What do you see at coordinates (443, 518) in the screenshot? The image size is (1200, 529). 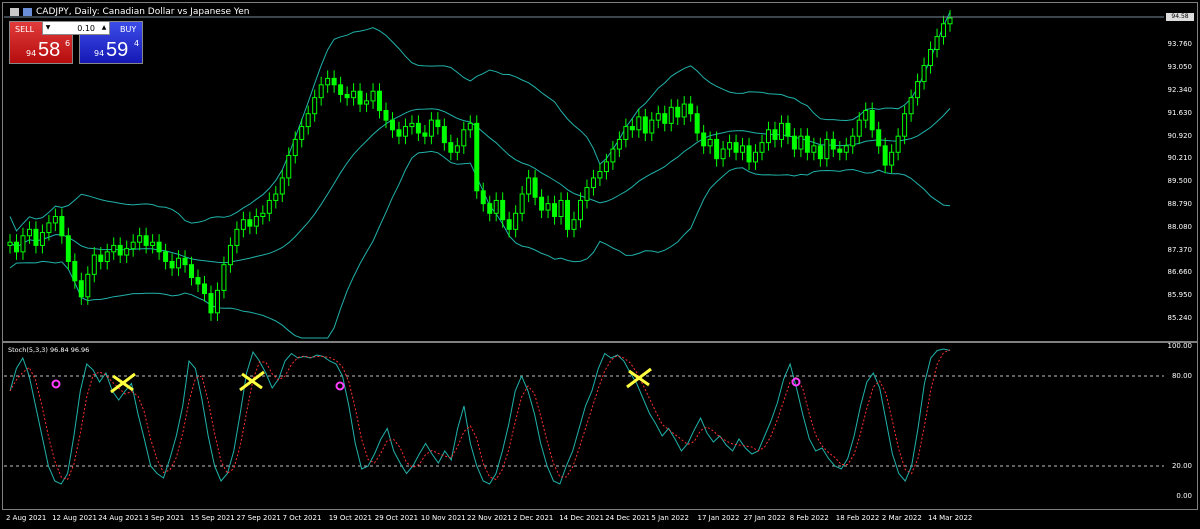 I see `time-axis-label: 10 Nov 2021` at bounding box center [443, 518].